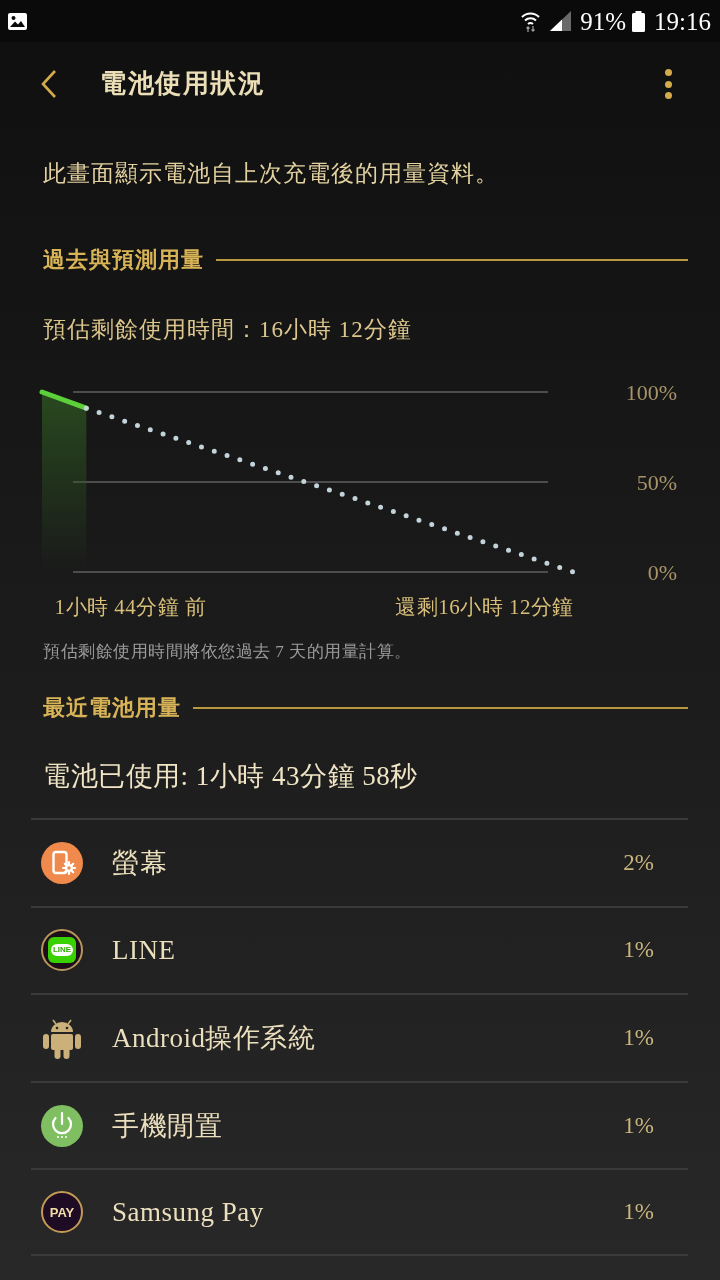  I want to click on estimate-note: 預估剩餘使用時間將依您過去 7 天的用量計算。, so click(227, 652).